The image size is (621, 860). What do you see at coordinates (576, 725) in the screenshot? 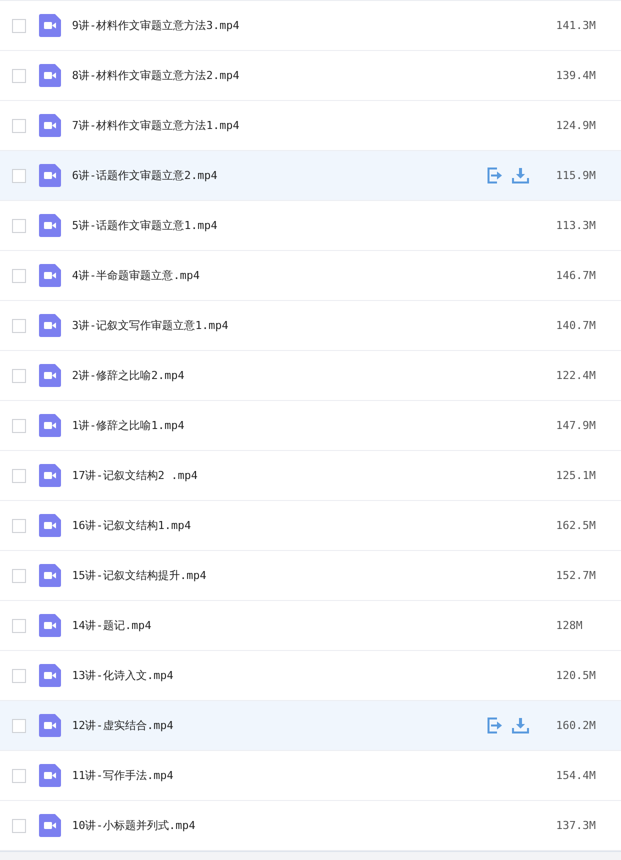
I see `file-size: 160.2M` at bounding box center [576, 725].